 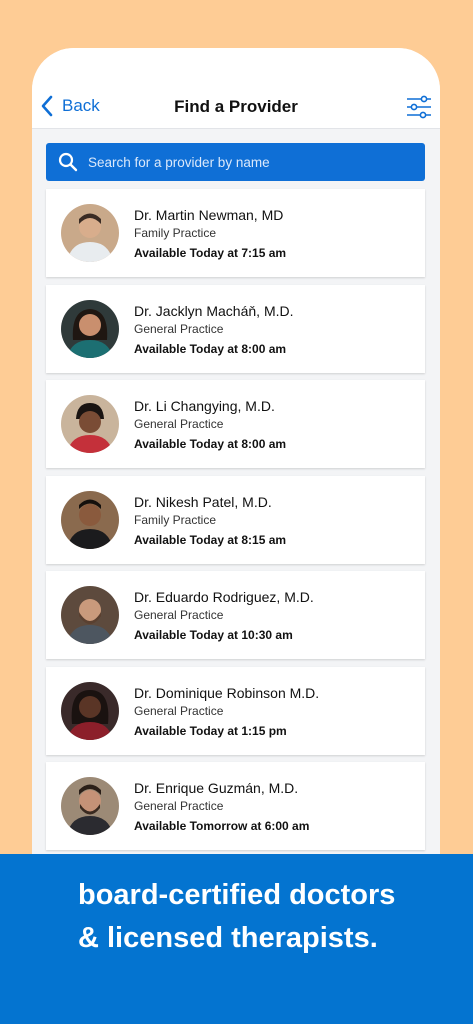 I want to click on provider-availability: Available Tomorrow at 6:00 am, so click(x=222, y=826).